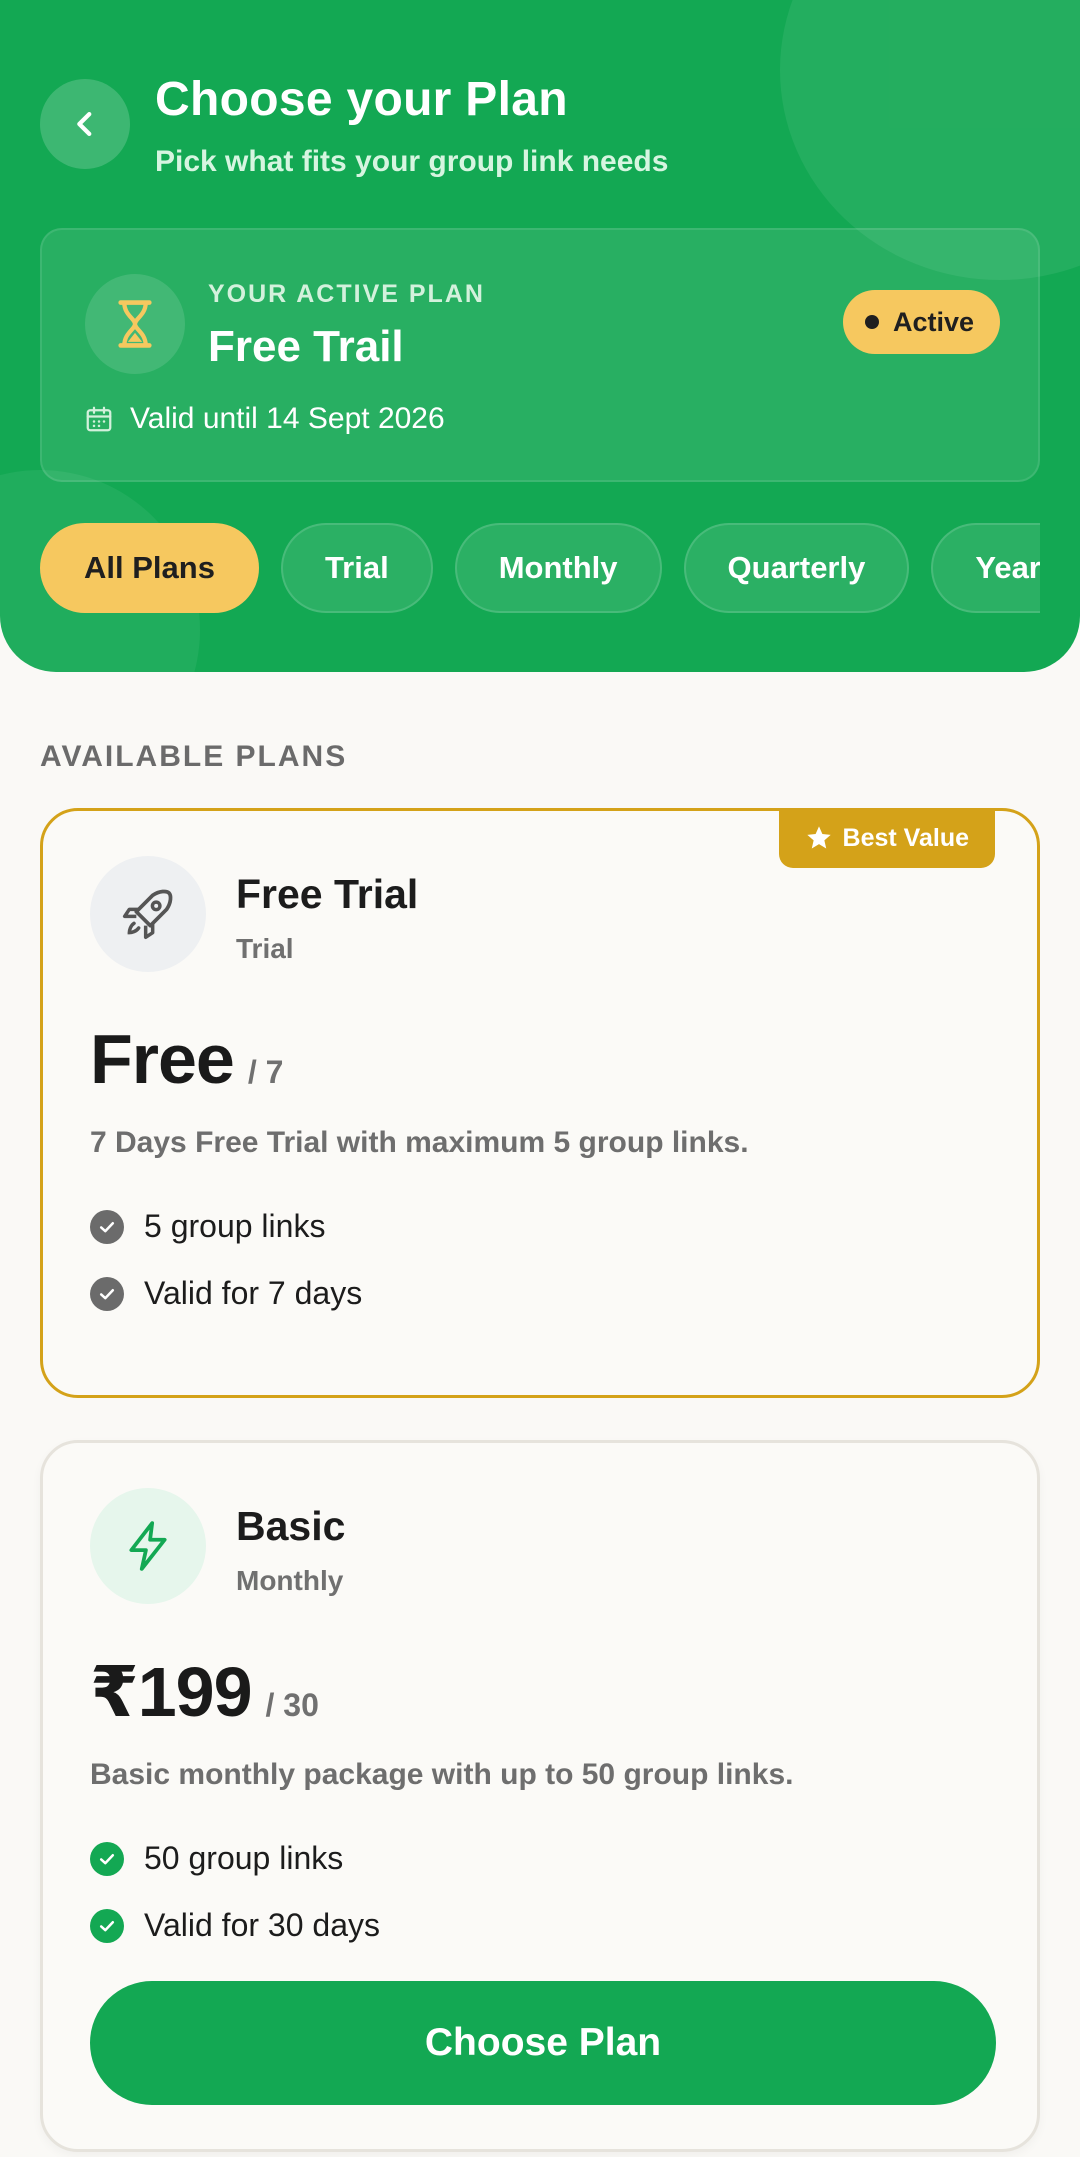 Image resolution: width=1080 pixels, height=2157 pixels. What do you see at coordinates (412, 161) in the screenshot?
I see `page-subtitle: Pick what fits your group link needs` at bounding box center [412, 161].